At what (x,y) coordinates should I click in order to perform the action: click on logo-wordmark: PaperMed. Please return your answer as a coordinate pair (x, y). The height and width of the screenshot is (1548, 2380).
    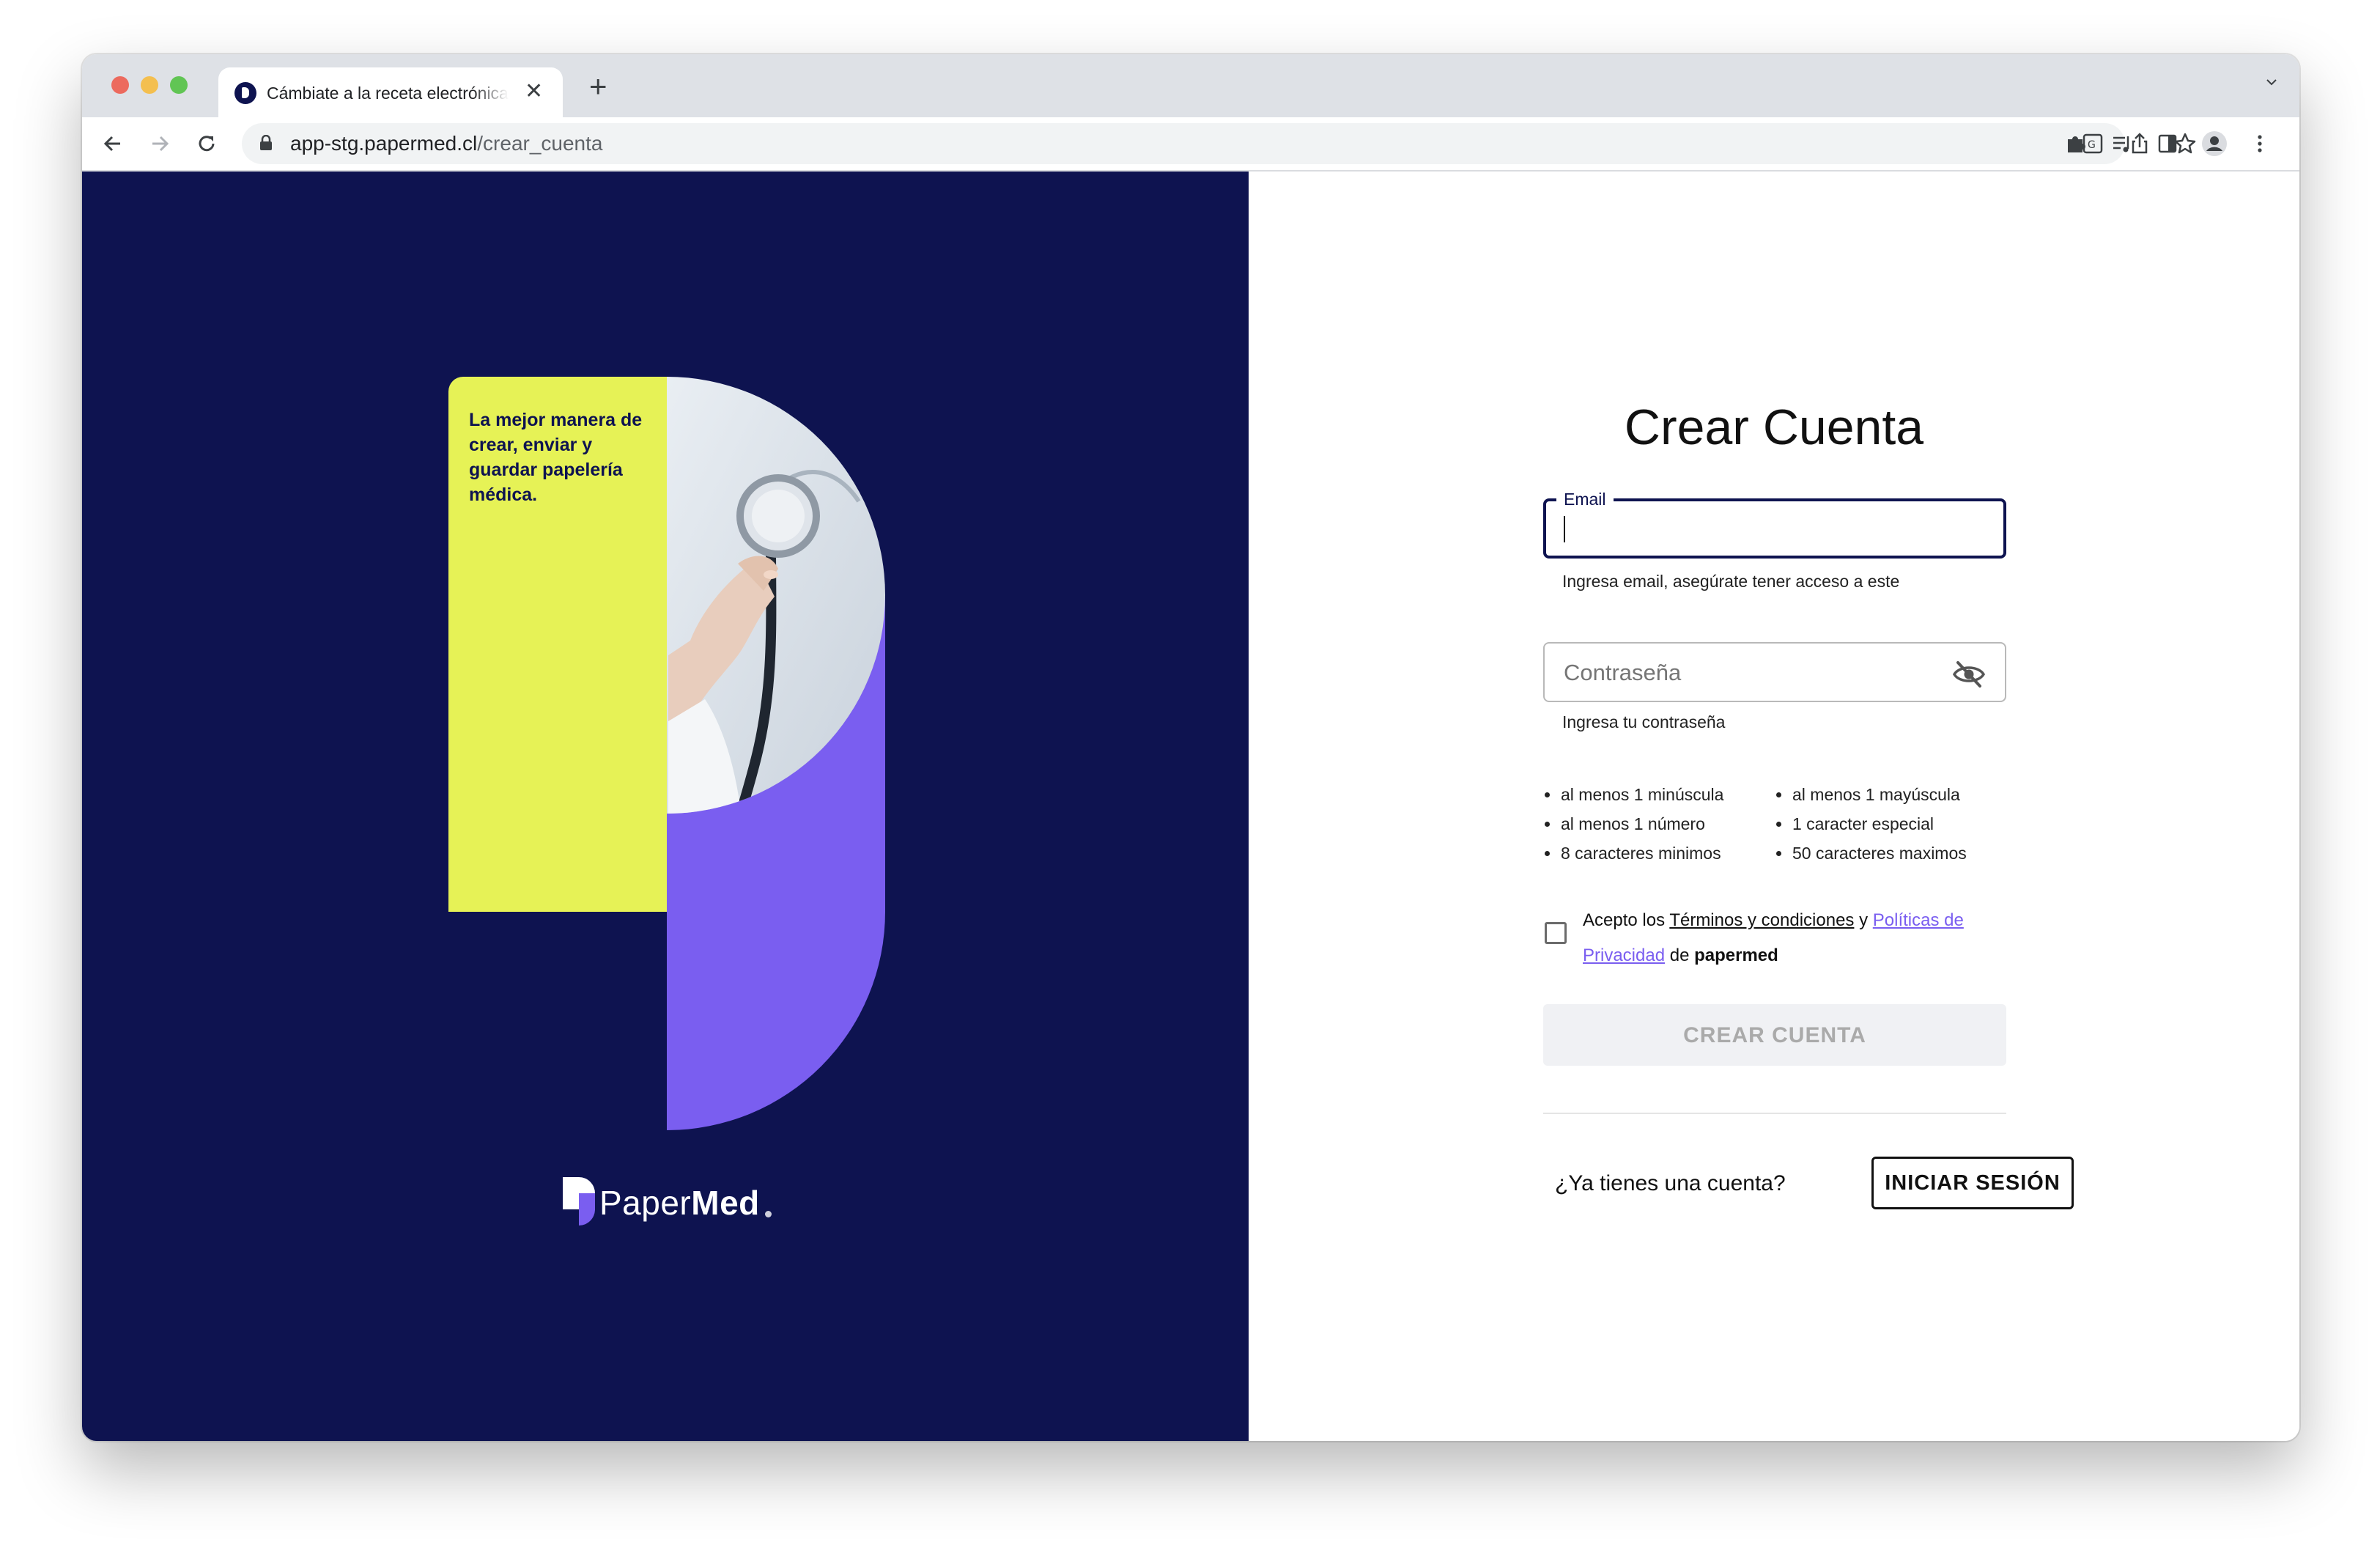
    Looking at the image, I should click on (679, 1203).